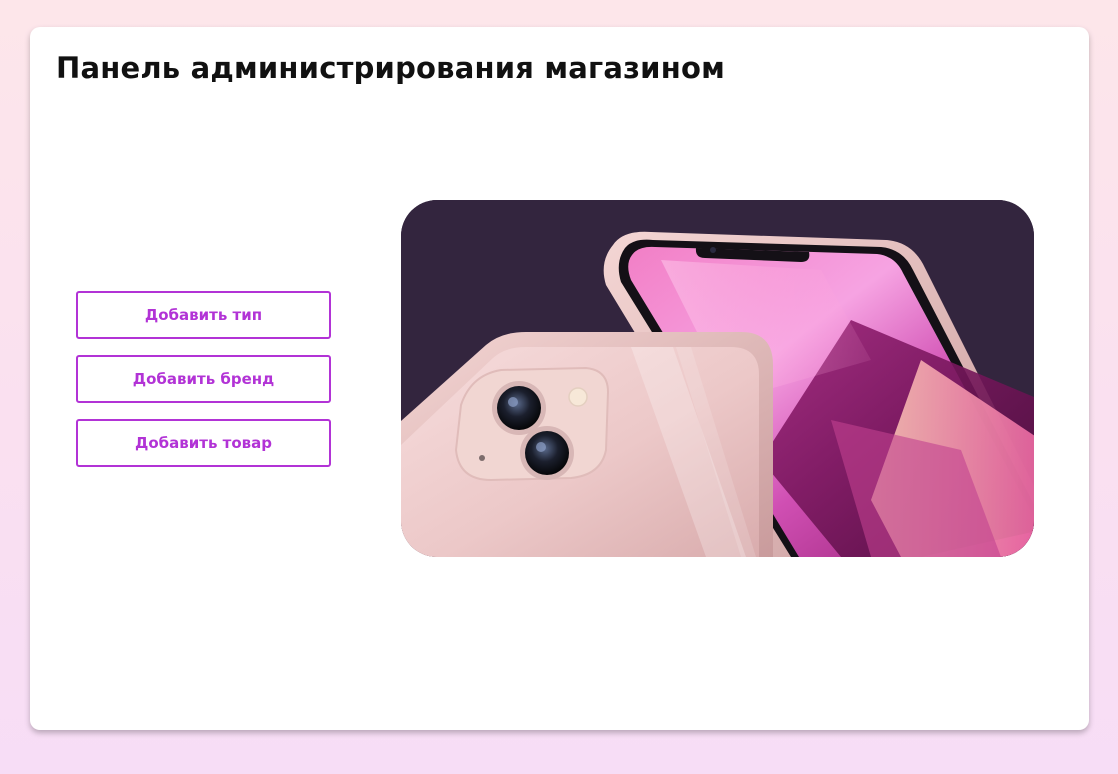 The height and width of the screenshot is (774, 1118). I want to click on add-type-button: Добавить тип, so click(203, 315).